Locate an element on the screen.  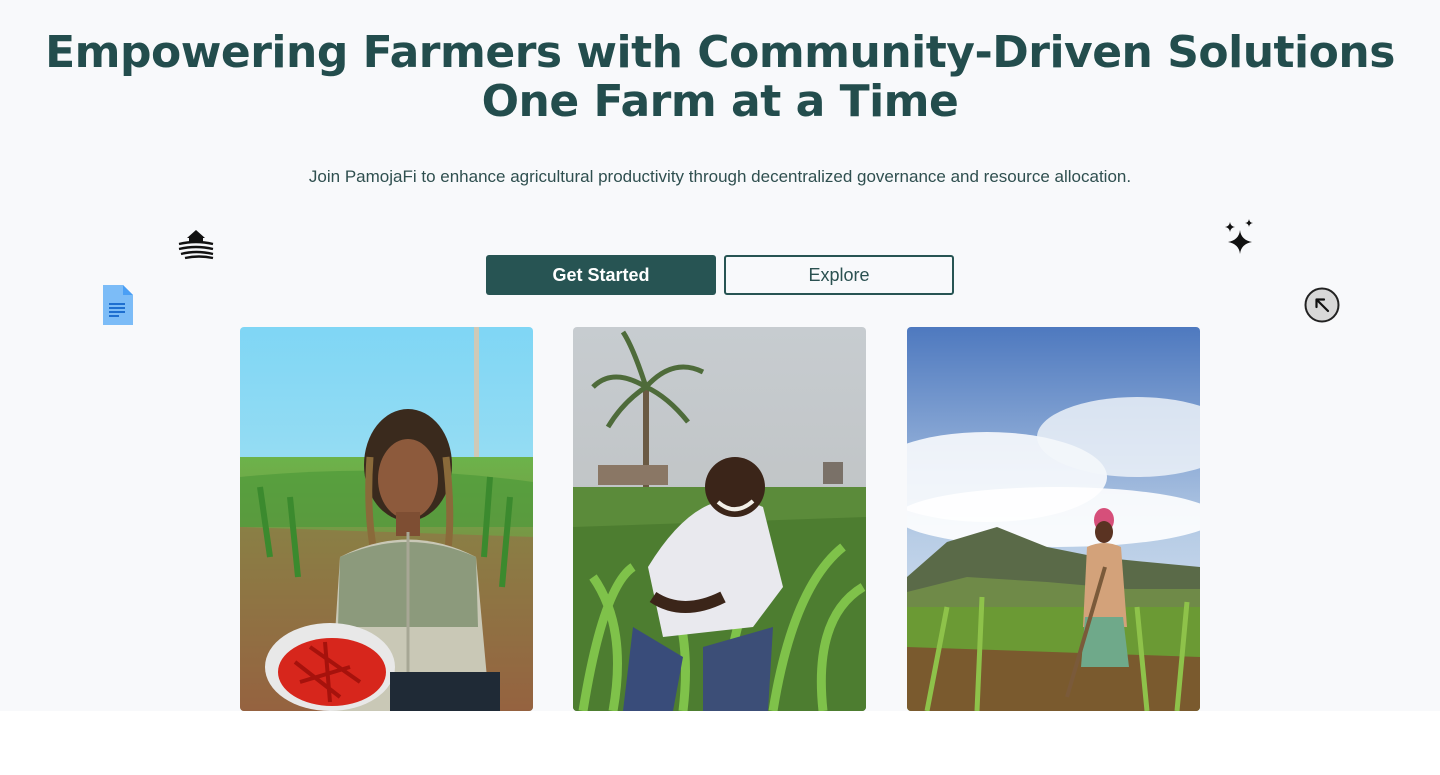
gallery-photo-field-farmer is located at coordinates (1053, 519).